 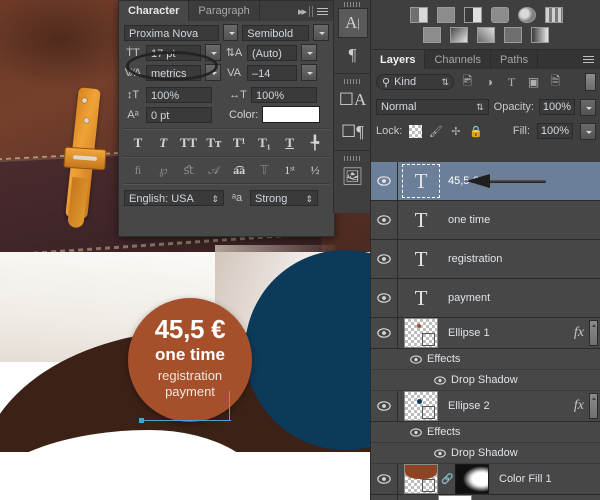 I want to click on tracking-dropdown-arrow, so click(x=309, y=72).